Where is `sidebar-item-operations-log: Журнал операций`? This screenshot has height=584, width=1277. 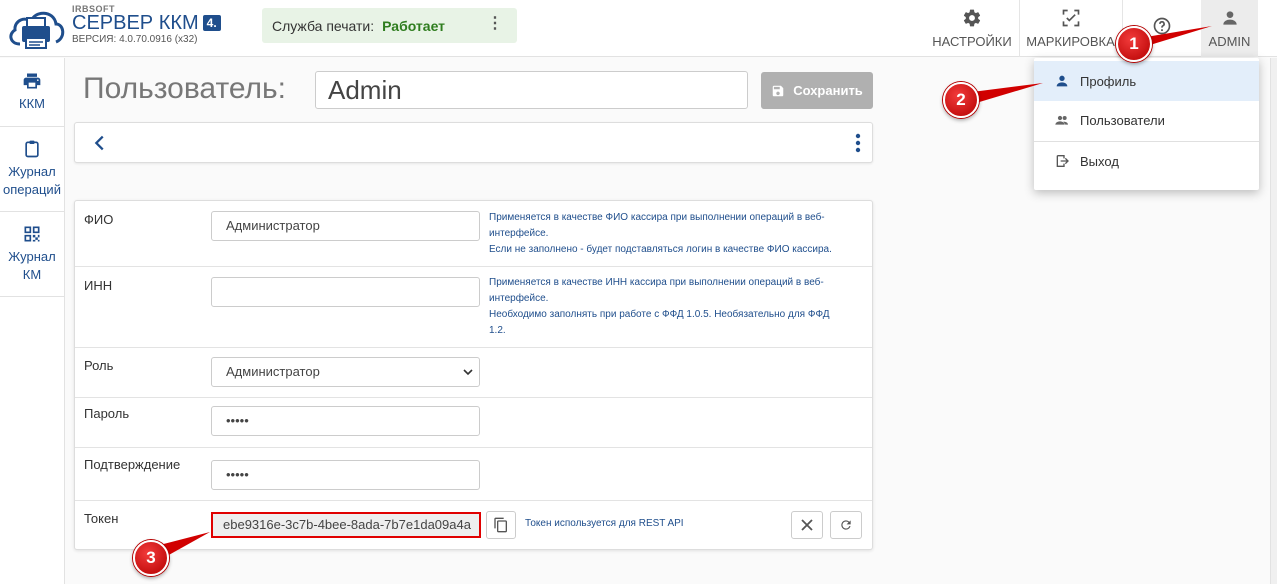 sidebar-item-operations-log: Журнал операций is located at coordinates (32, 169).